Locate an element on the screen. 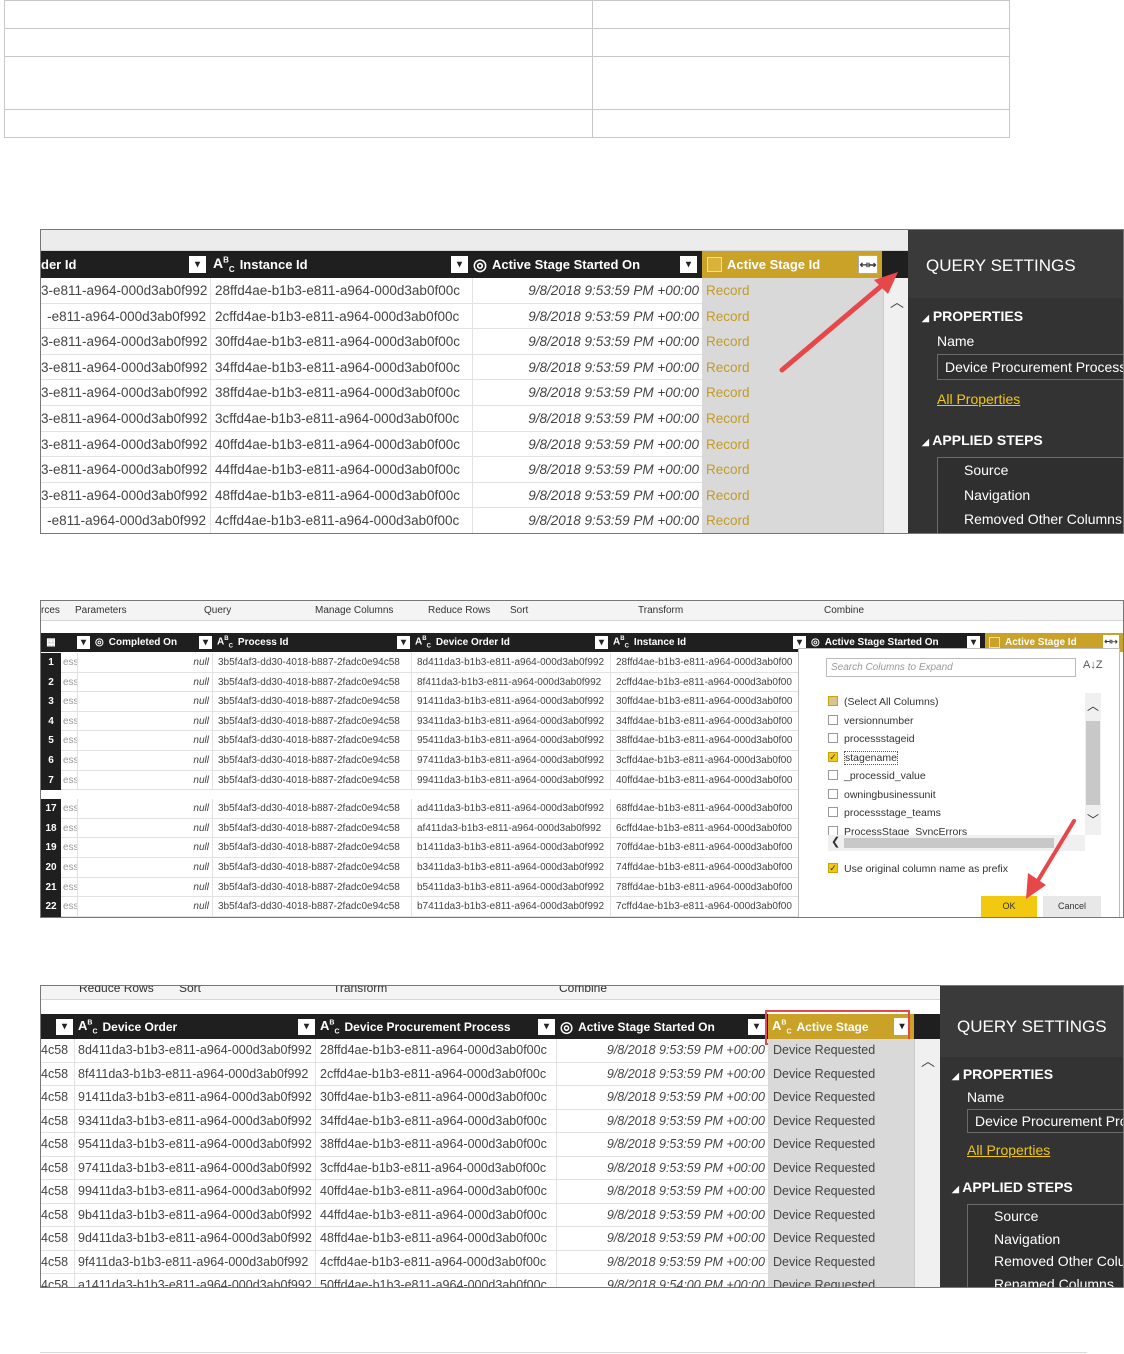 The width and height of the screenshot is (1124, 1354). device-order-cell: 8d411da3-b1b3-e811-a964-000d3ab0f992 is located at coordinates (196, 1051).